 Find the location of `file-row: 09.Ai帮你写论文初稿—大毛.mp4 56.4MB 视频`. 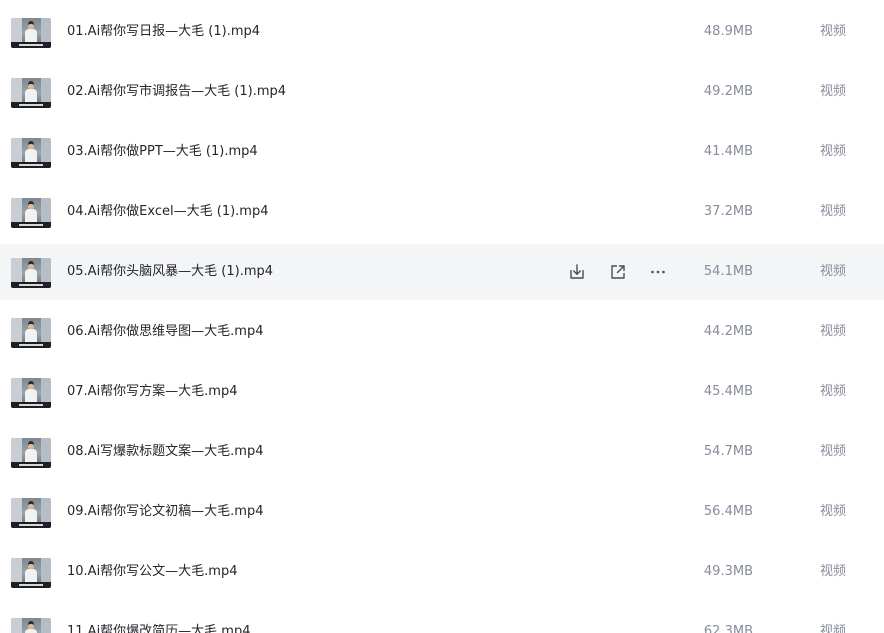

file-row: 09.Ai帮你写论文初稿—大毛.mp4 56.4MB 视频 is located at coordinates (442, 512).